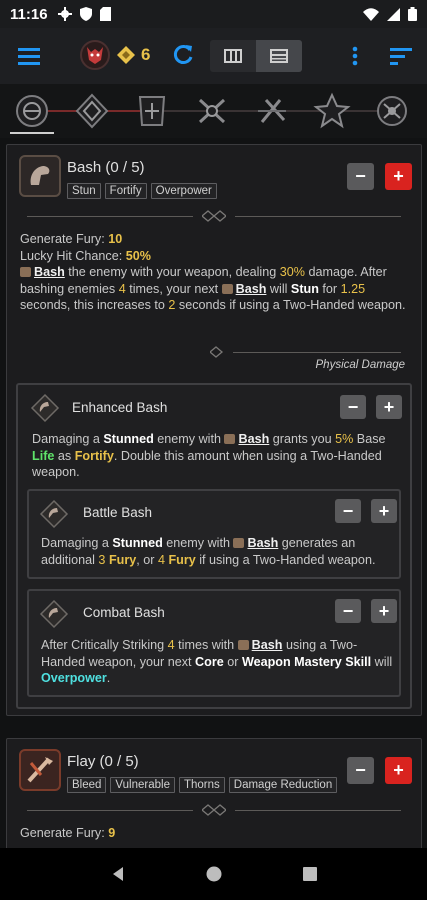  What do you see at coordinates (120, 407) in the screenshot?
I see `enhancement-title: Enhanced Bash` at bounding box center [120, 407].